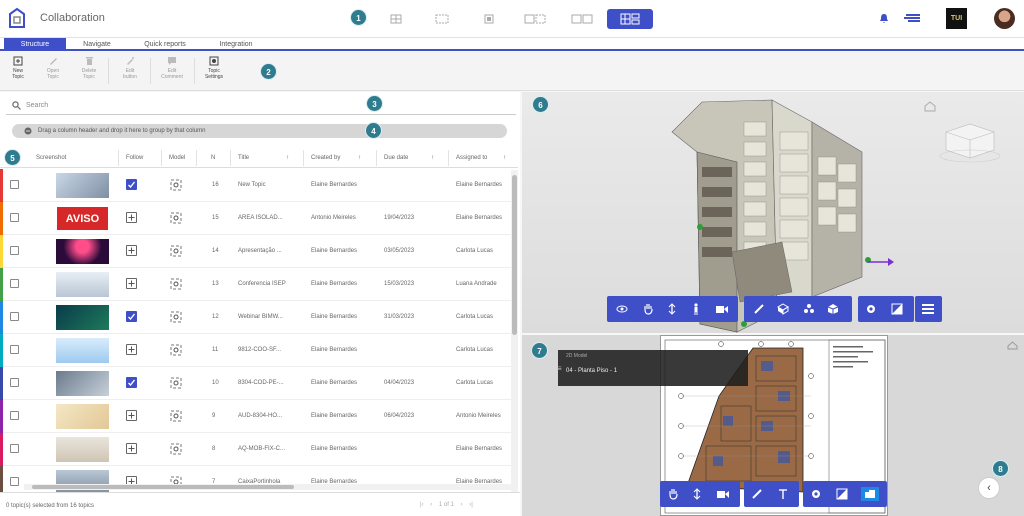 Image resolution: width=1024 pixels, height=516 pixels. I want to click on topics-icon, so click(913, 18).